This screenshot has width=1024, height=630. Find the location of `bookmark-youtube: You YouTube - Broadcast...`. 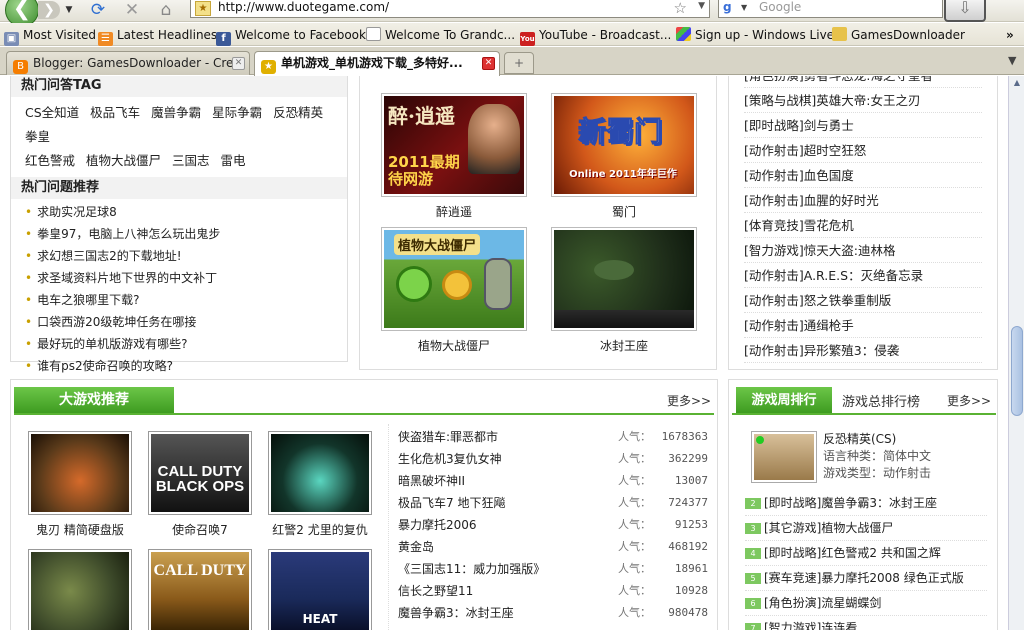

bookmark-youtube: You YouTube - Broadcast... is located at coordinates (595, 36).